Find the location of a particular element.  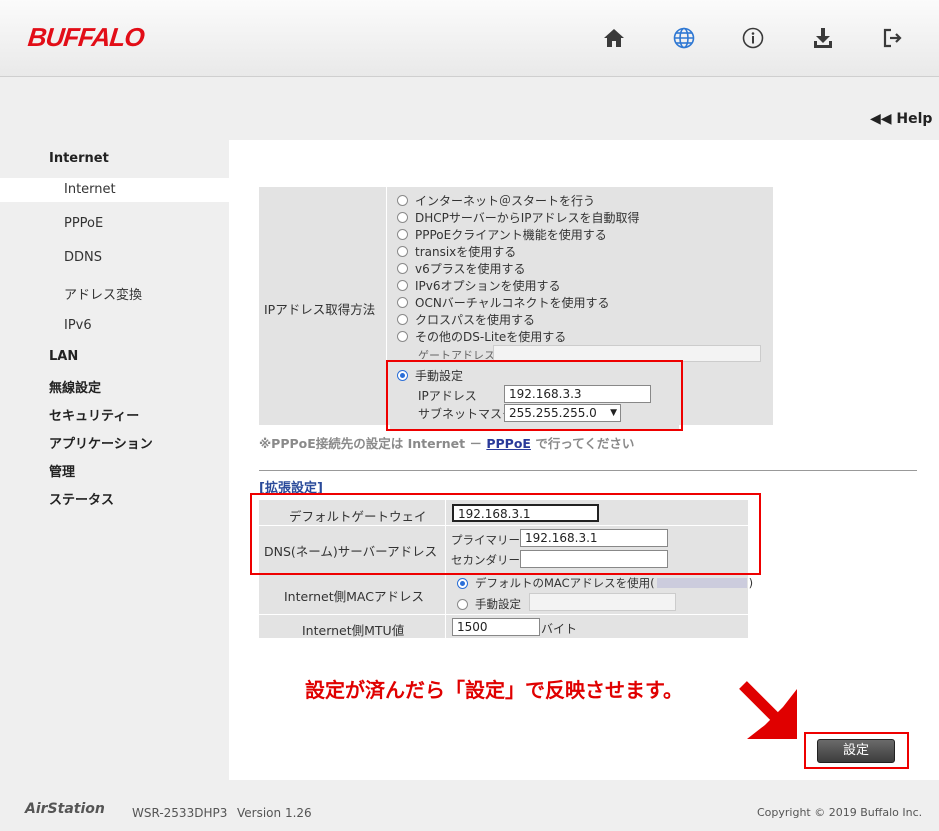

firmware-version: Version 1.26 is located at coordinates (274, 813).